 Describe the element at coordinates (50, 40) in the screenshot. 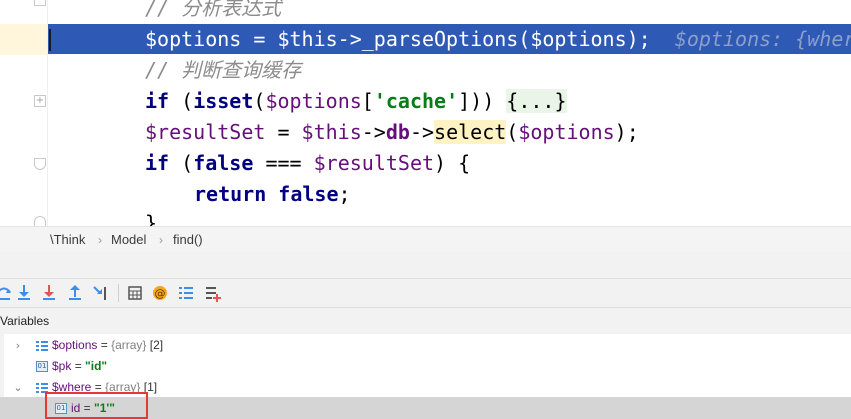

I see `text-caret` at that location.